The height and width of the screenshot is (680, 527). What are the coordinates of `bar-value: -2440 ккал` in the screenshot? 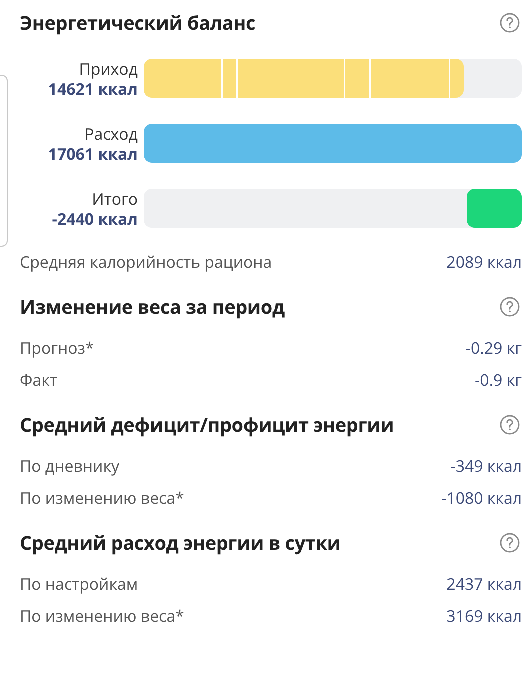 It's located at (94, 218).